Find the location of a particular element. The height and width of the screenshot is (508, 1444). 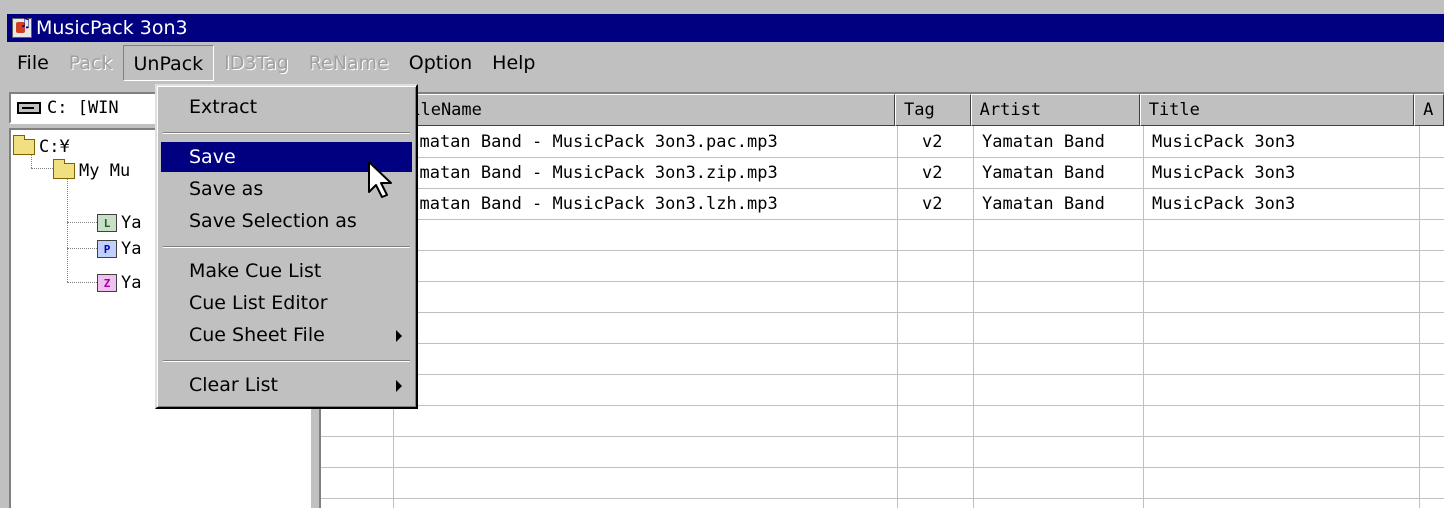

menu-item-label: Clear List is located at coordinates (233, 385).